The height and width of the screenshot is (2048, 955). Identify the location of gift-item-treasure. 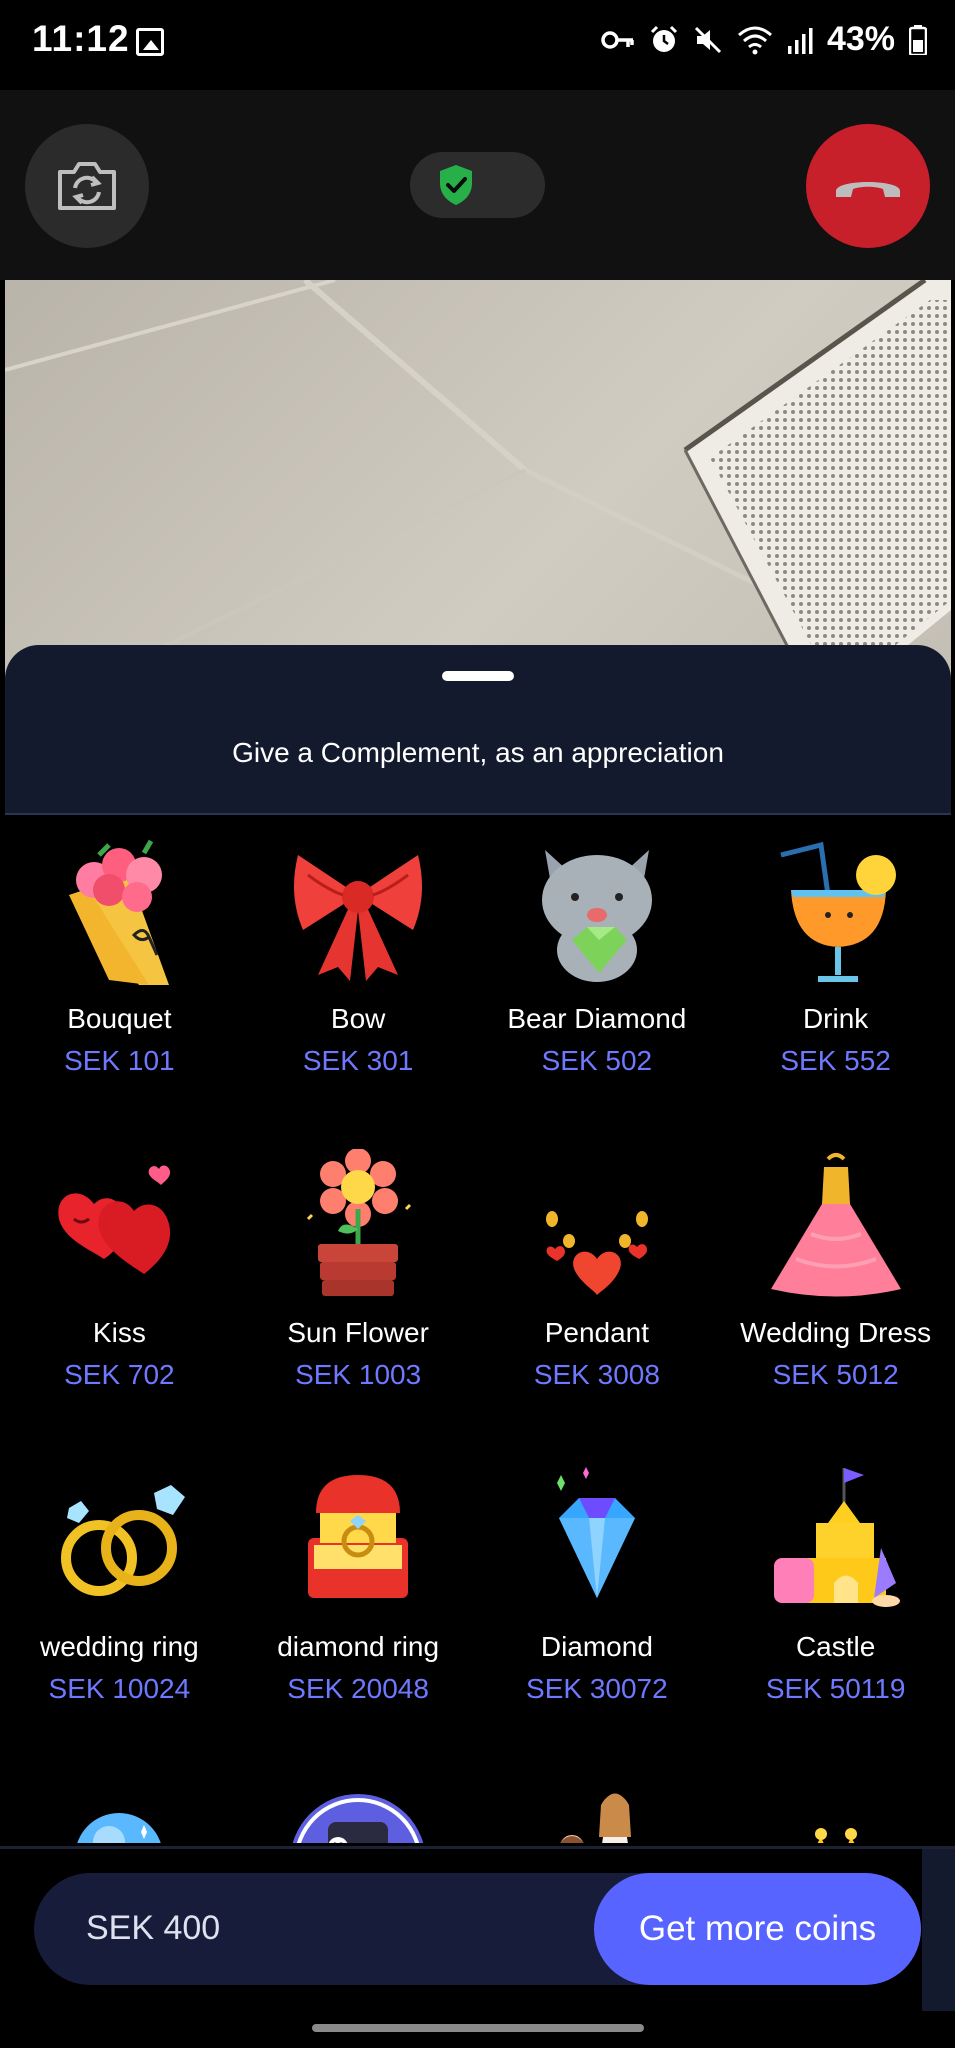
(358, 1800).